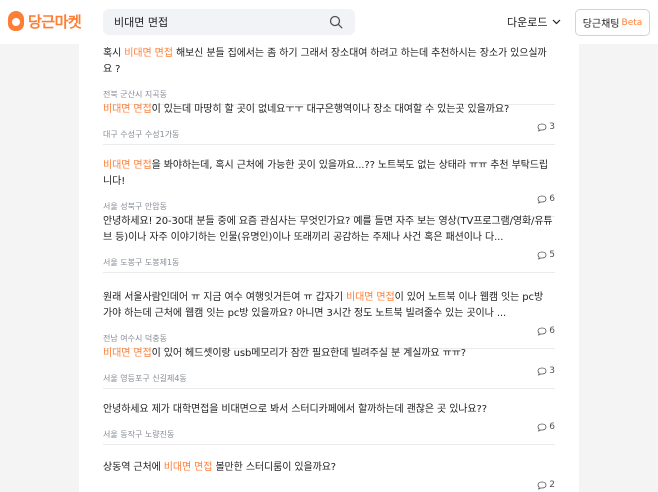  Describe the element at coordinates (16, 21) in the screenshot. I see `carrot-logo-icon` at that location.